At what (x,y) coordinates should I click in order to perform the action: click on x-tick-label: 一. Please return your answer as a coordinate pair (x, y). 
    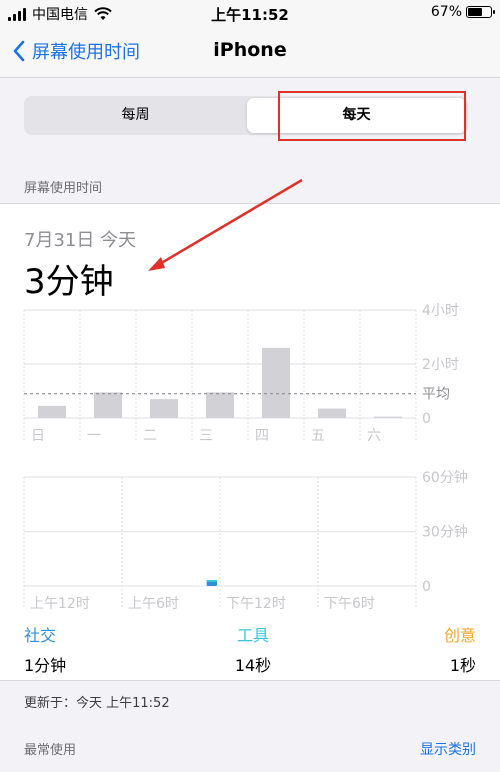
    Looking at the image, I should click on (94, 436).